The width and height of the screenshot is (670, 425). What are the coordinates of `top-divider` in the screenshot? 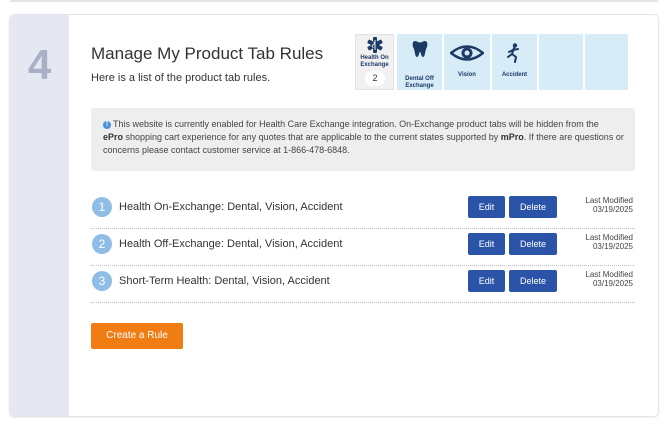 It's located at (334, 1).